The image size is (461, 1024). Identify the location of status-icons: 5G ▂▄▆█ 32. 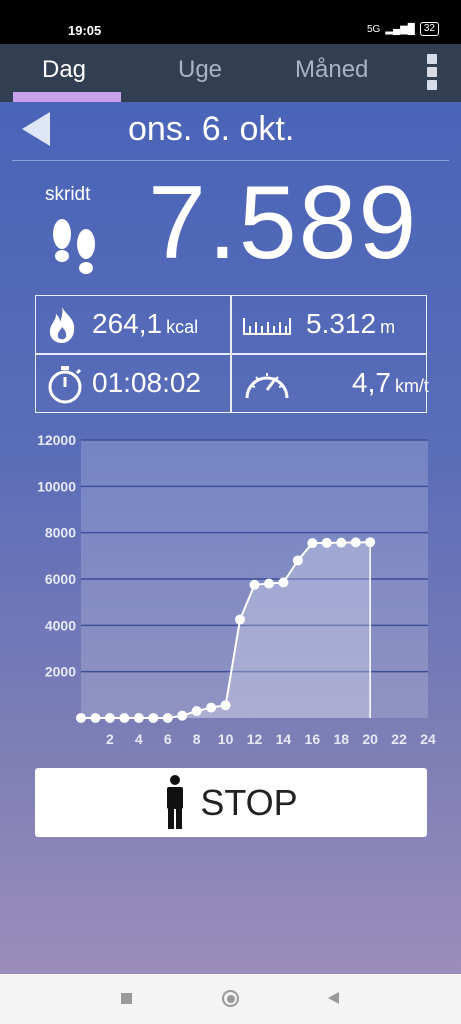
(403, 29).